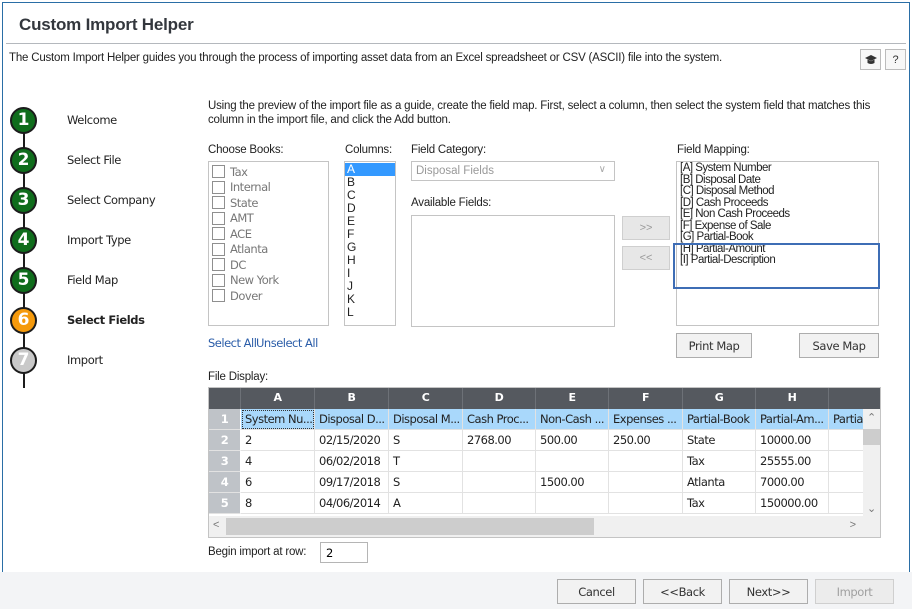 The width and height of the screenshot is (912, 609). Describe the element at coordinates (646, 228) in the screenshot. I see `add-field-button: >>` at that location.